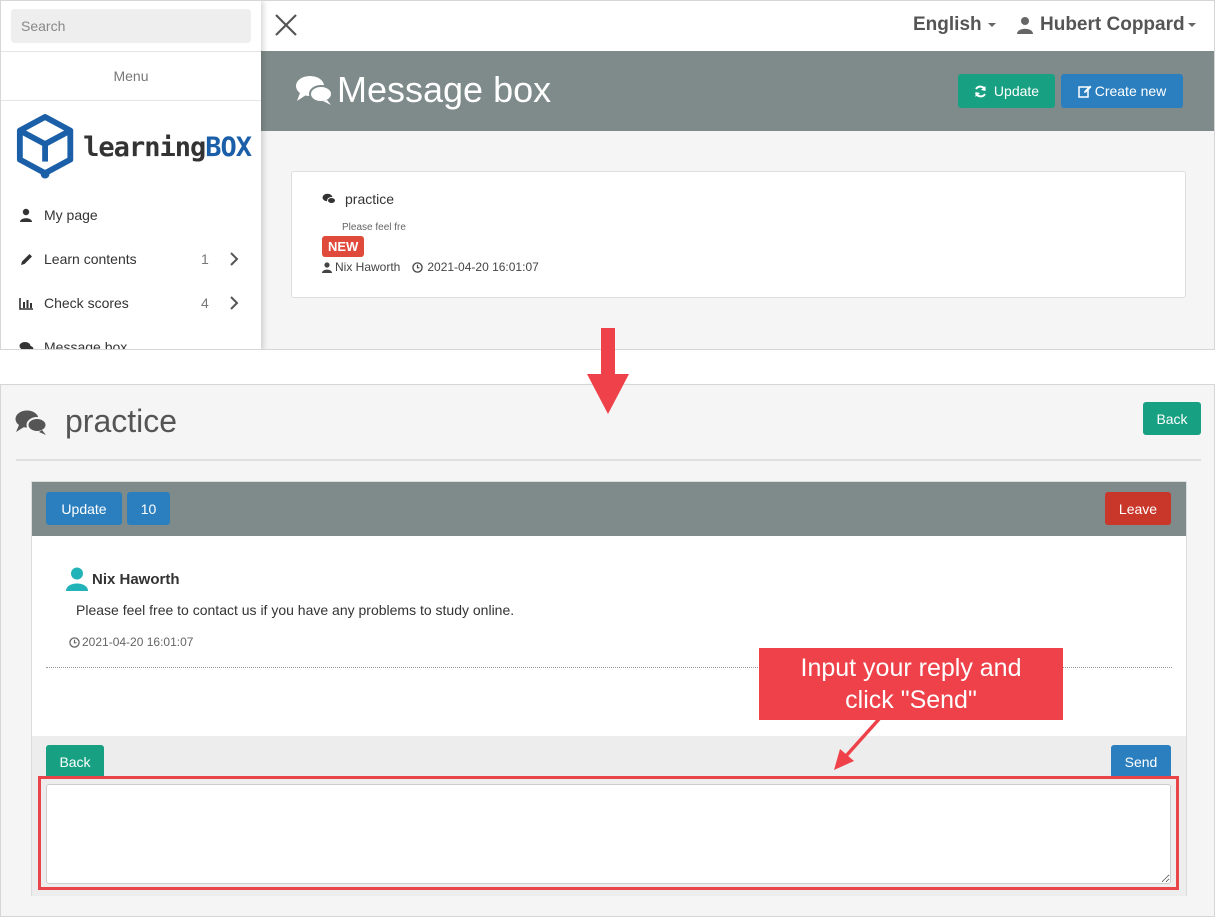  I want to click on message-preview: Please feel fre, so click(374, 227).